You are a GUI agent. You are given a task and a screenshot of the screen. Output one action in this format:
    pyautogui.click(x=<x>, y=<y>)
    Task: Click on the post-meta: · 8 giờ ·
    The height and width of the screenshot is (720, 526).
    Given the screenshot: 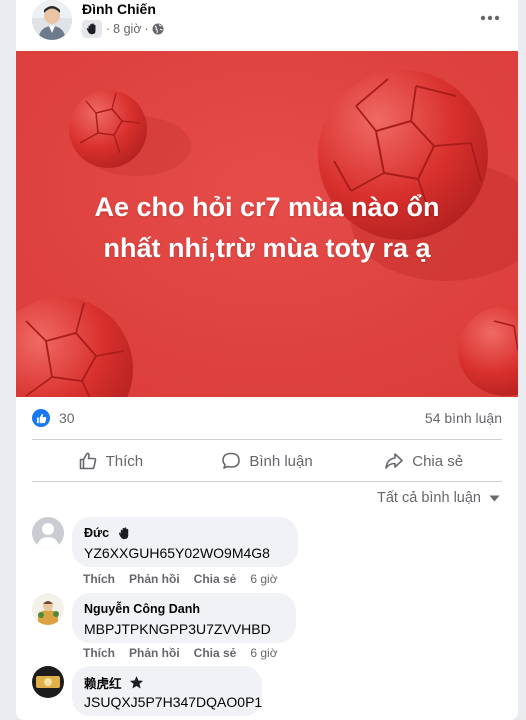 What is the action you would take?
    pyautogui.click(x=123, y=29)
    